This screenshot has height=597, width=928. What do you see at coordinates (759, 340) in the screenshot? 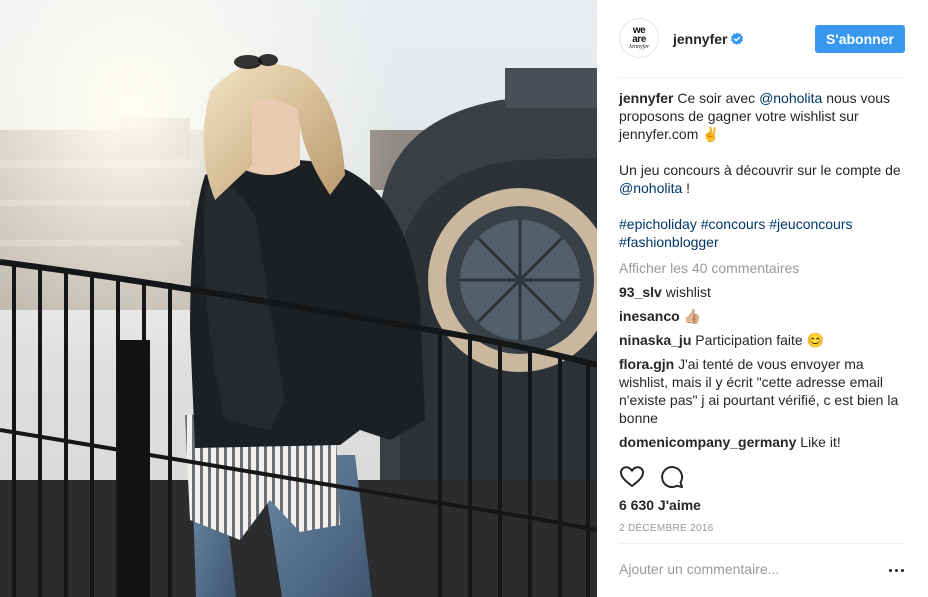
I see `comment-text: Participation faite 😊` at bounding box center [759, 340].